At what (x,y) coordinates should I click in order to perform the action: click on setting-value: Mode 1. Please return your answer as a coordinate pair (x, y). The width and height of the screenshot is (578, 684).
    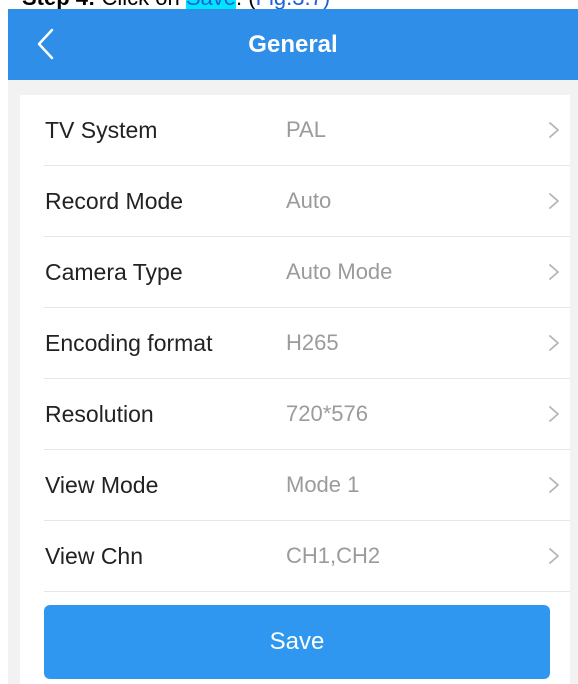
    Looking at the image, I should click on (323, 484).